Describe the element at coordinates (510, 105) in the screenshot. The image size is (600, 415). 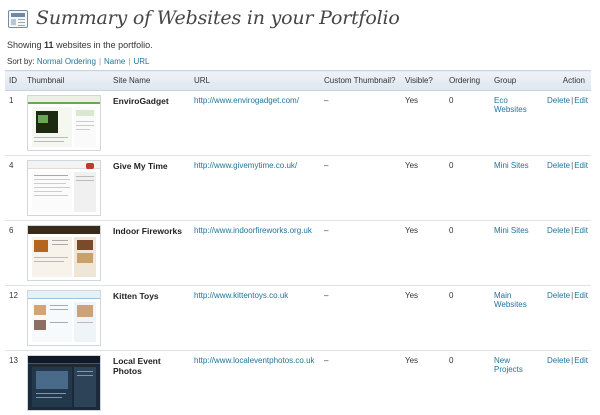
I see `group-link: Eco Websites` at that location.